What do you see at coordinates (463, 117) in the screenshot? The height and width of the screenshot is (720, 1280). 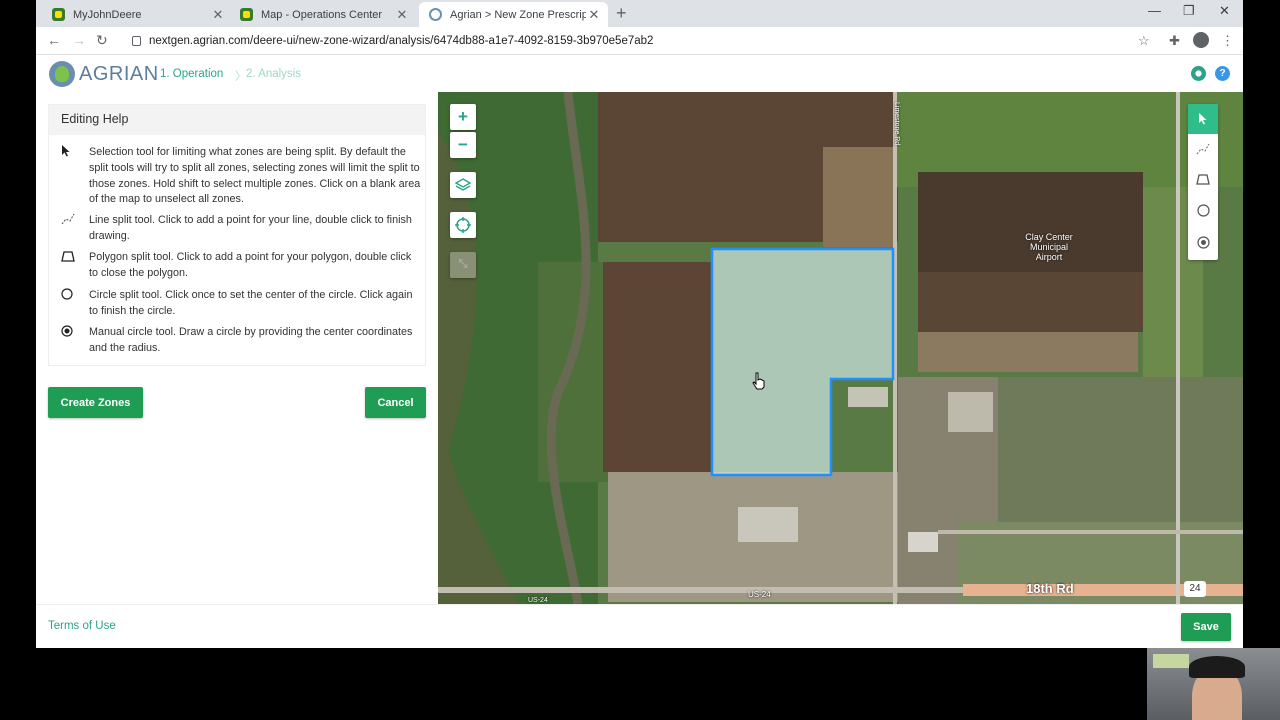 I see `zoom-in-button: +` at bounding box center [463, 117].